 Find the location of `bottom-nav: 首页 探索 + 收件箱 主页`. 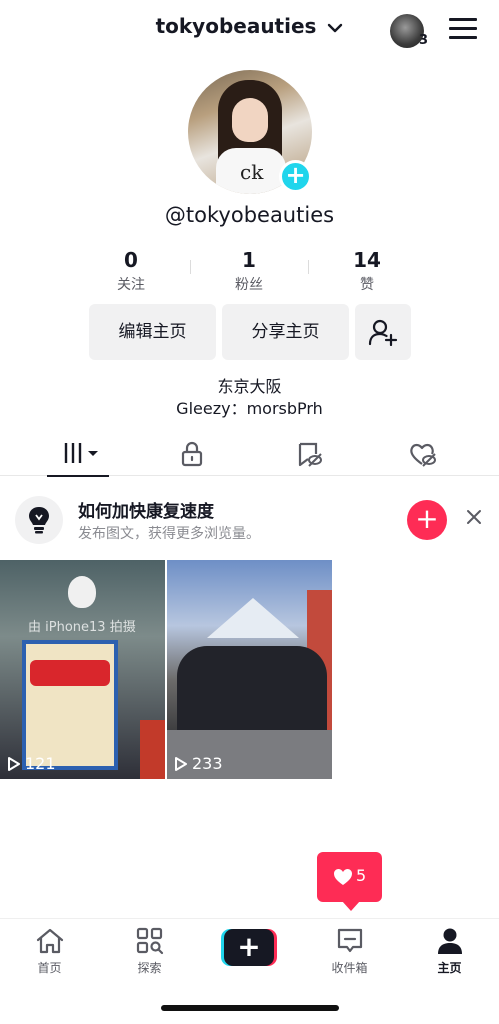

bottom-nav: 首页 探索 + 收件箱 主页 is located at coordinates (249, 953).